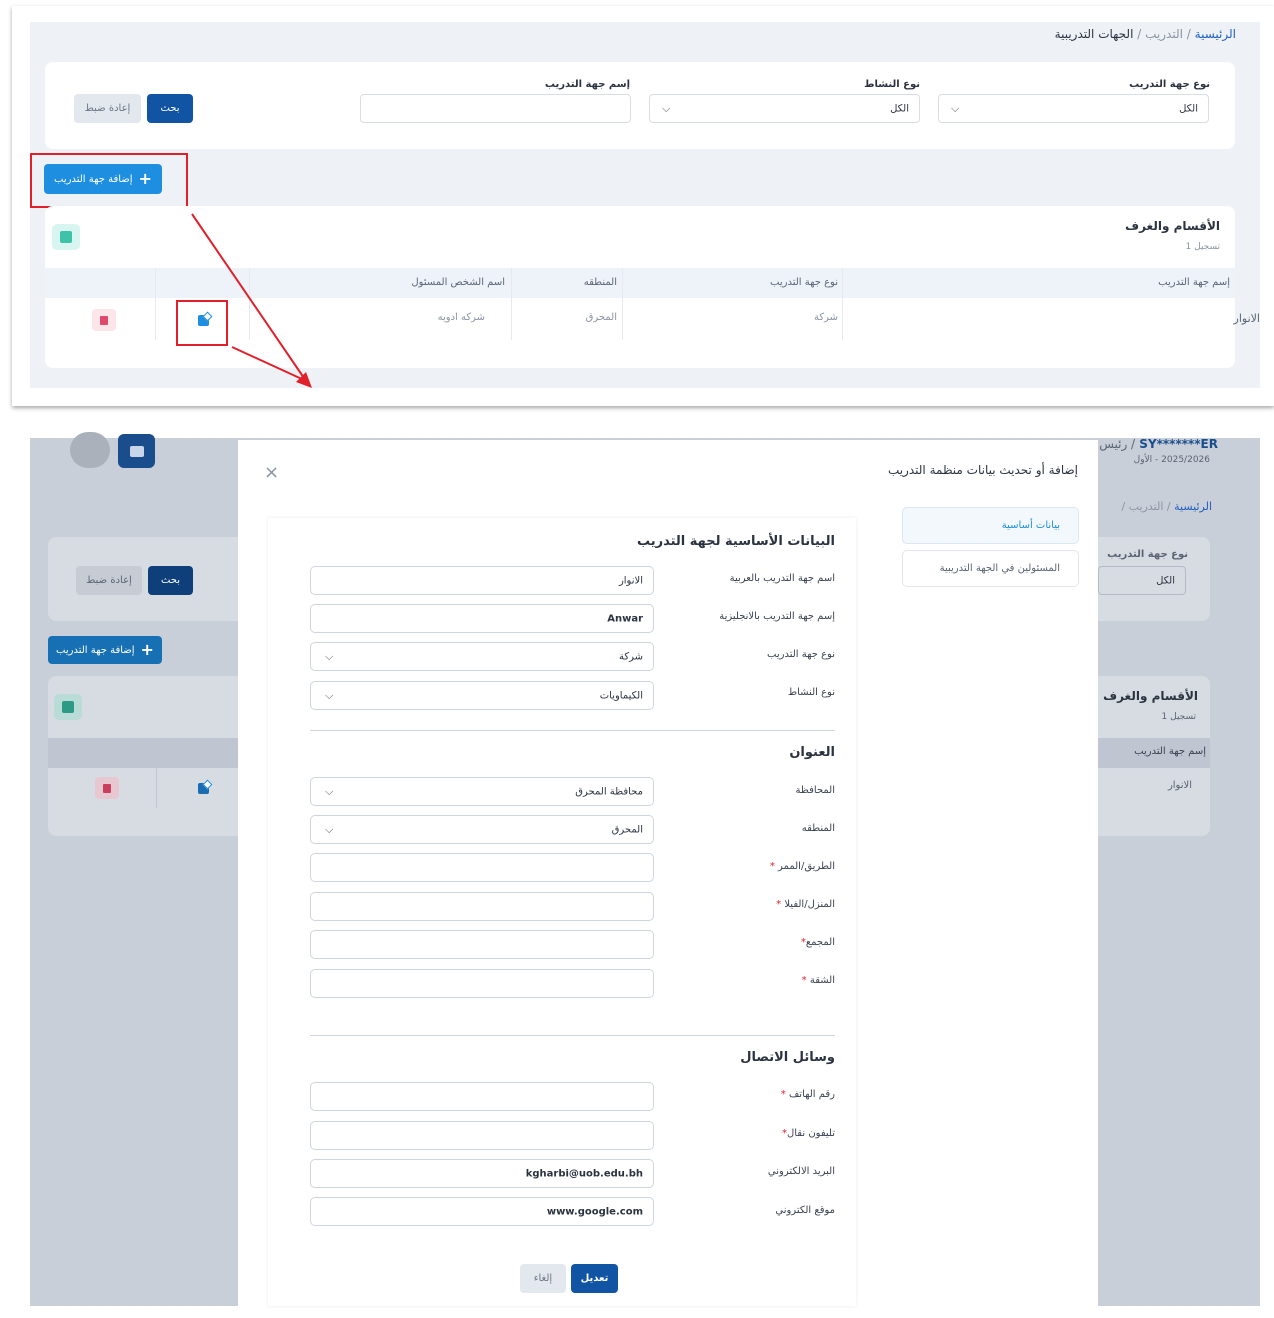  Describe the element at coordinates (461, 317) in the screenshot. I see `cell-contact: شركه ادويه` at that location.